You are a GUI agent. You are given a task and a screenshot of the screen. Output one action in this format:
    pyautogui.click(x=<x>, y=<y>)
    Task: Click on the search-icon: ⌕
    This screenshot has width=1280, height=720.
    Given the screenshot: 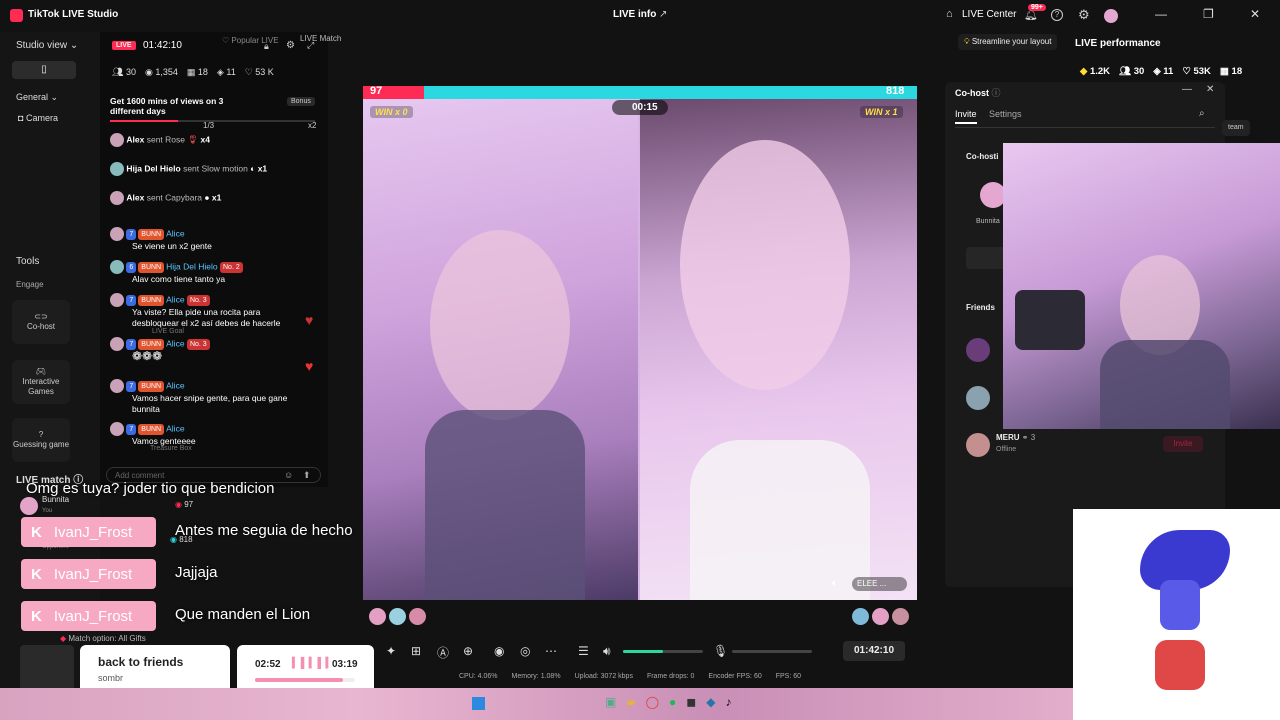 What is the action you would take?
    pyautogui.click(x=1202, y=113)
    